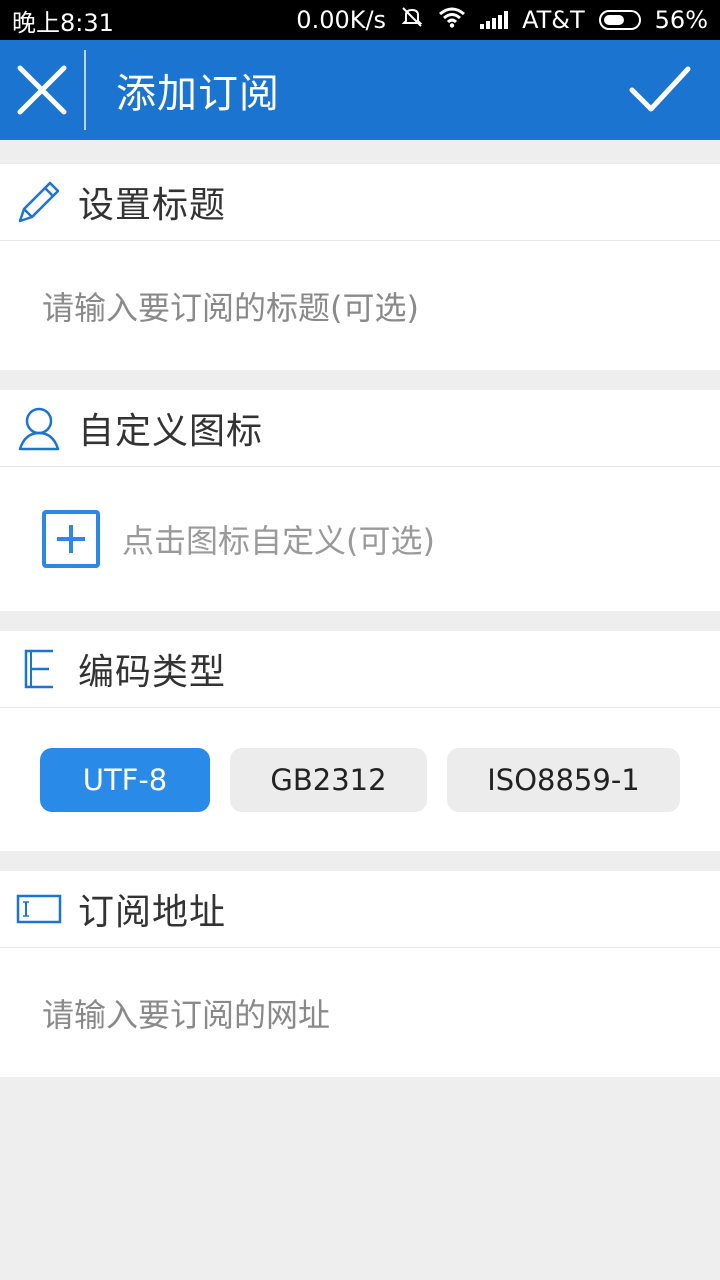 This screenshot has height=1280, width=720. I want to click on url-input-placeholder: 请输入要订阅的网址, so click(186, 1014).